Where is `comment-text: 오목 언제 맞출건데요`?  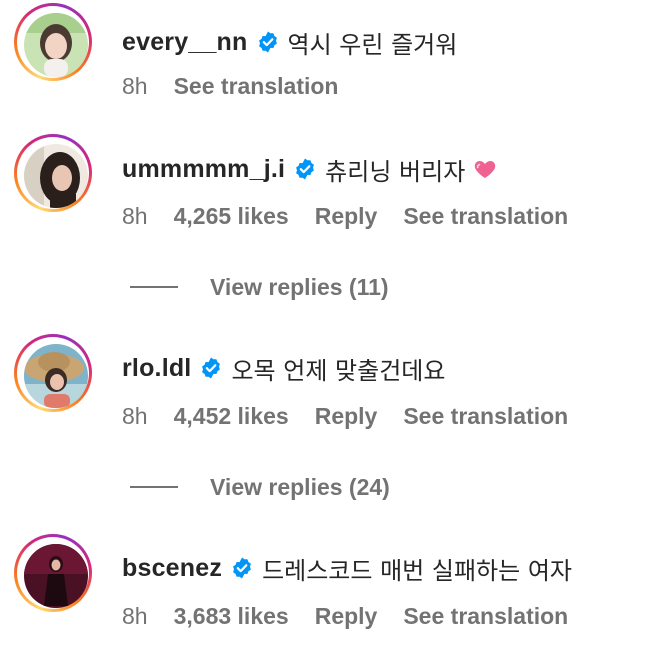
comment-text: 오목 언제 맞출건데요 is located at coordinates (338, 370).